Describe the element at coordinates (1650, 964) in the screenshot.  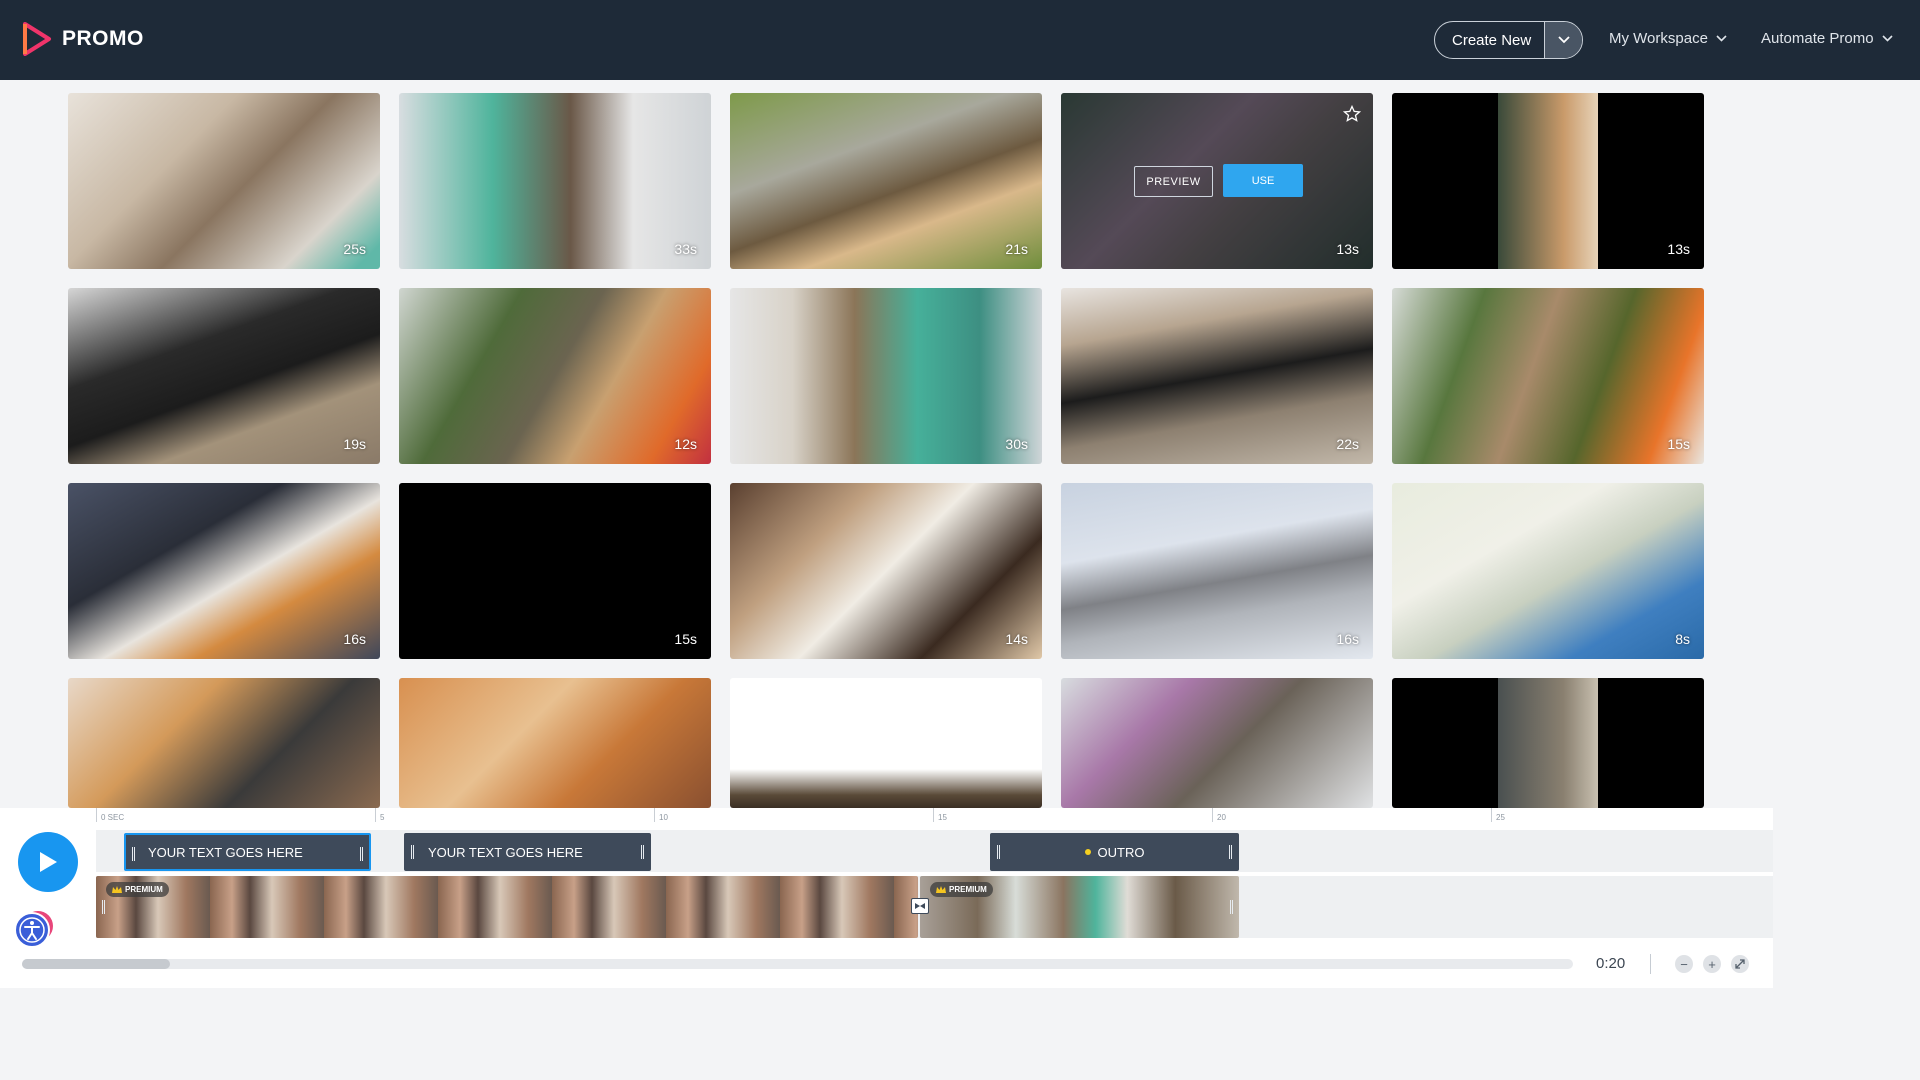
I see `divider` at that location.